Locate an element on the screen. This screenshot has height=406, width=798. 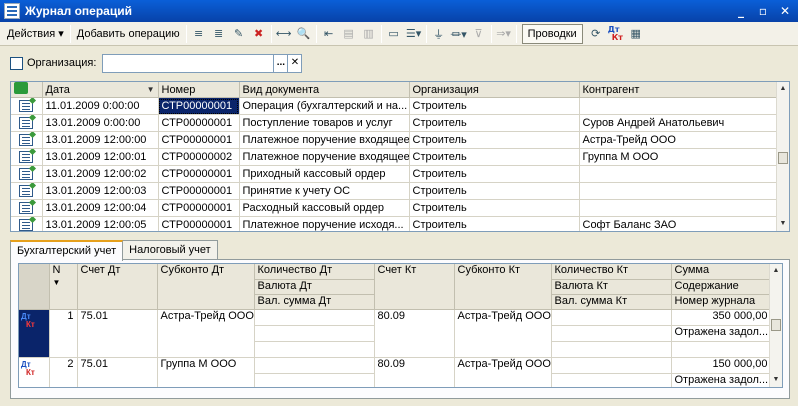
actions-menu: Действия ▾ is located at coordinates (35, 34).